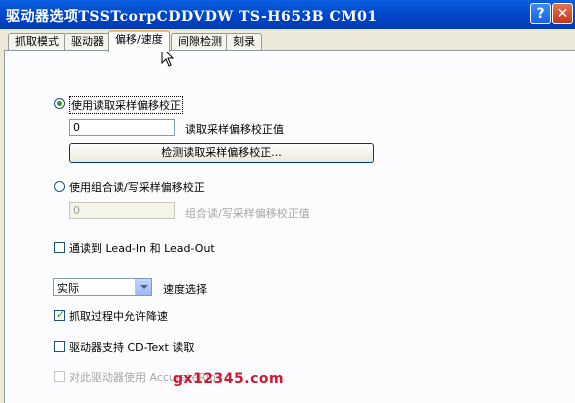 Image resolution: width=575 pixels, height=403 pixels. I want to click on cd-text-label: 驱动器支持 CD-Text 读取, so click(131, 347).